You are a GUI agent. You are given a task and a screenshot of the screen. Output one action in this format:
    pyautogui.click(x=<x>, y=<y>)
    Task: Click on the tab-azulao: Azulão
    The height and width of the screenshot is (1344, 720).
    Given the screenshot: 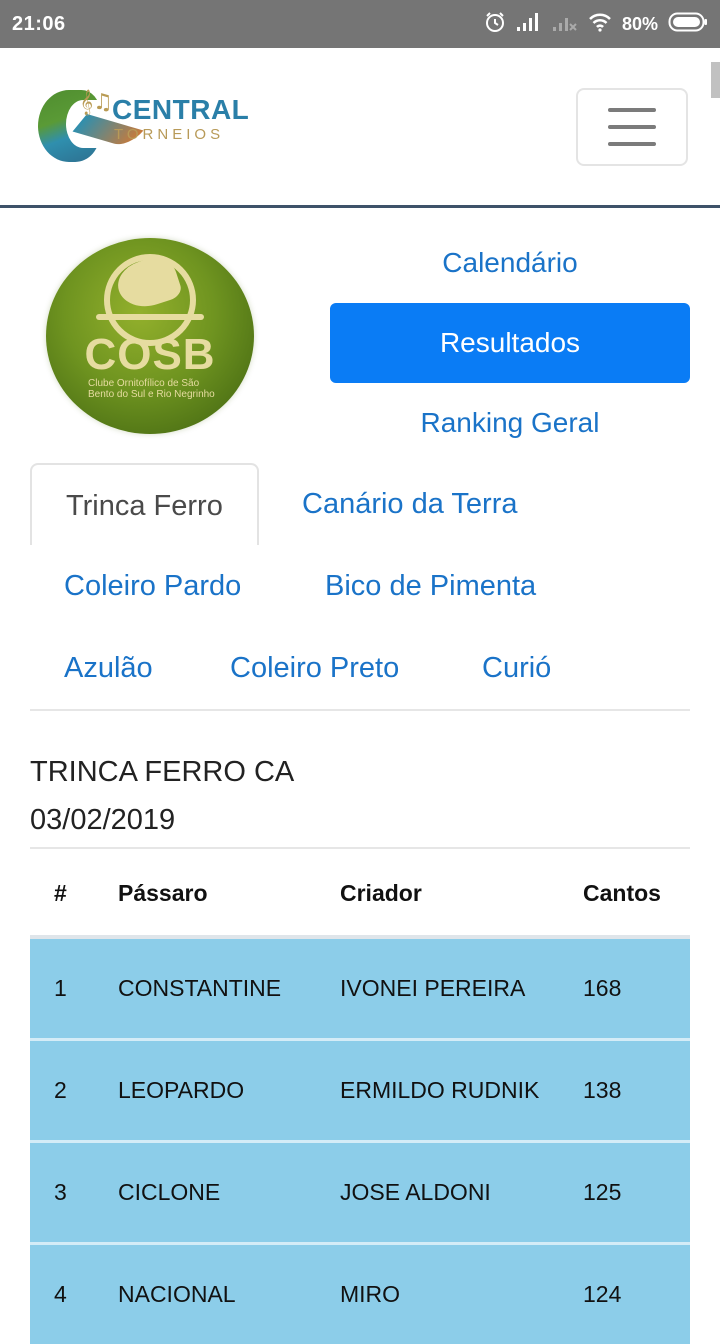 What is the action you would take?
    pyautogui.click(x=108, y=668)
    